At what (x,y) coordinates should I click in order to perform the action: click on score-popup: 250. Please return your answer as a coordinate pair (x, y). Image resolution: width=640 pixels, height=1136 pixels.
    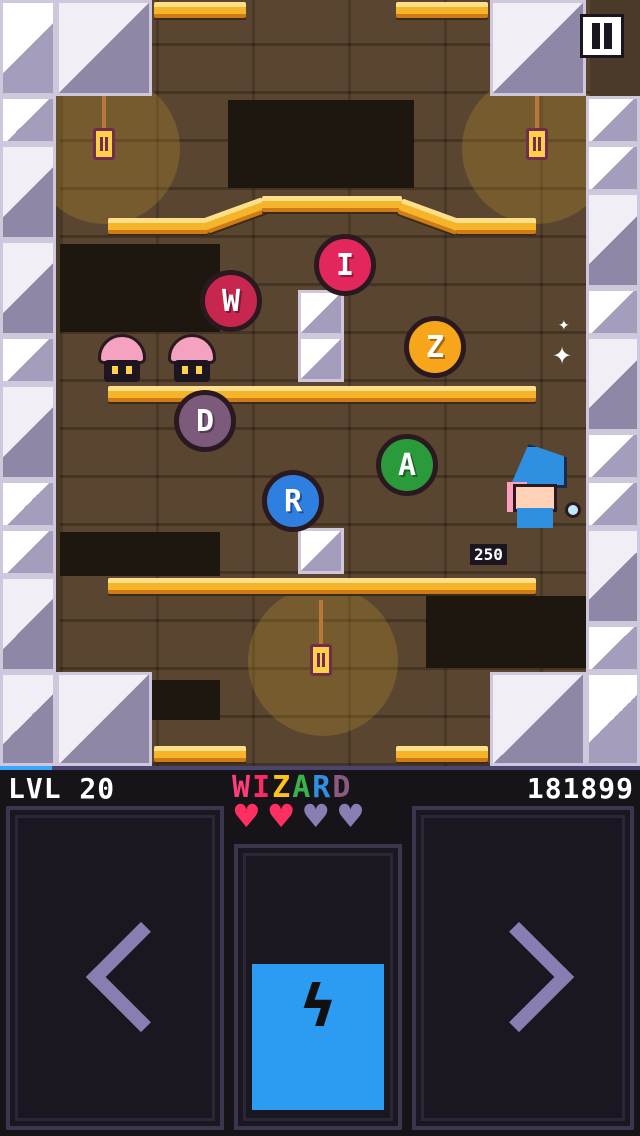
    Looking at the image, I should click on (488, 554).